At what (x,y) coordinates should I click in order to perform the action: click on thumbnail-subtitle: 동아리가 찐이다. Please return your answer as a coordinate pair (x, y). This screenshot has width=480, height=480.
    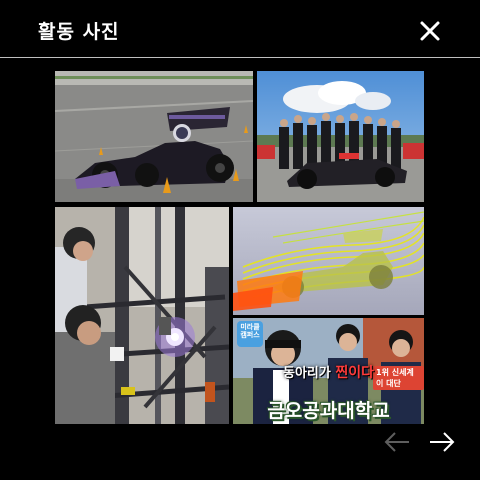
    Looking at the image, I should click on (328, 372).